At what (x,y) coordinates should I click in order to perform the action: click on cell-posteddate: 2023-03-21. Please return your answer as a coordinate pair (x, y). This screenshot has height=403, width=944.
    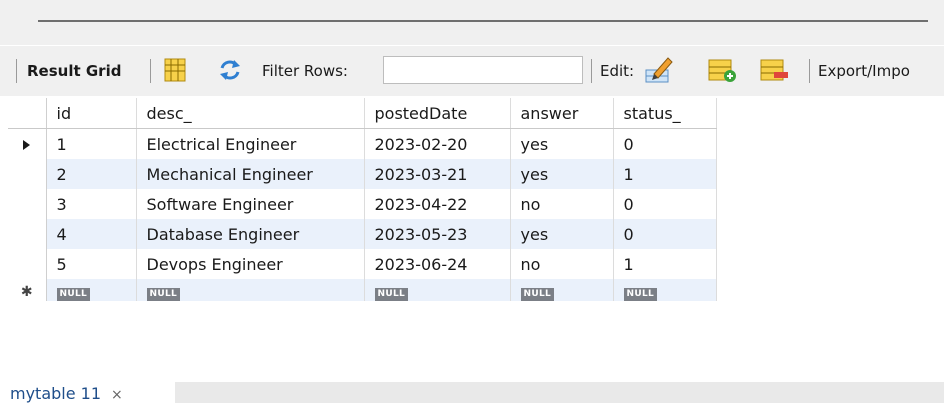
    Looking at the image, I should click on (437, 174).